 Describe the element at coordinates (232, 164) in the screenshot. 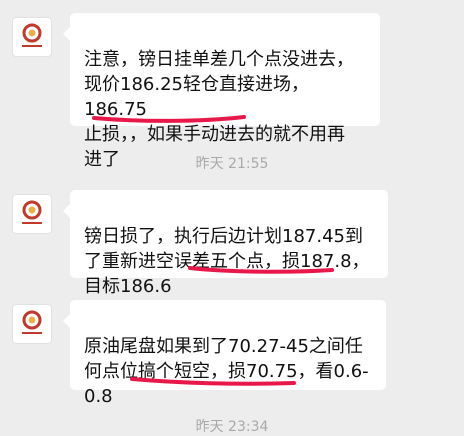

I see `timestamp: 昨天 21:55` at that location.